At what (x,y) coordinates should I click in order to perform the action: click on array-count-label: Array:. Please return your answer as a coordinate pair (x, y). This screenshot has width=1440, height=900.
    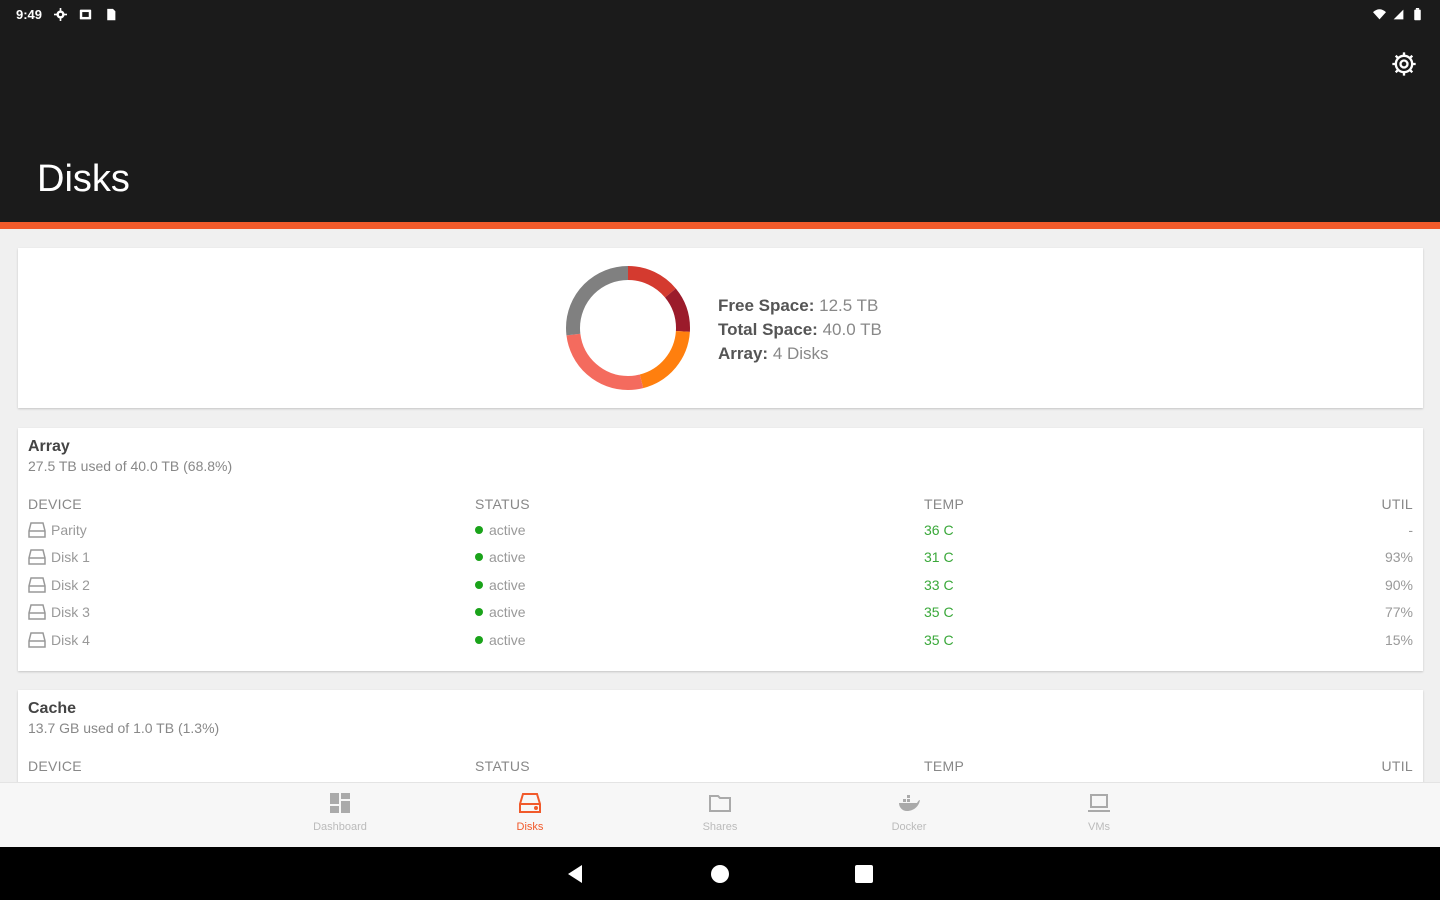
    Looking at the image, I should click on (743, 353).